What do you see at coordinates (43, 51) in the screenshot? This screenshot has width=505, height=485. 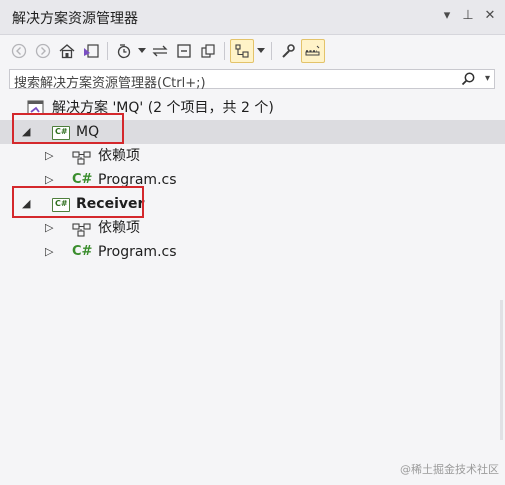 I see `forward-icon` at bounding box center [43, 51].